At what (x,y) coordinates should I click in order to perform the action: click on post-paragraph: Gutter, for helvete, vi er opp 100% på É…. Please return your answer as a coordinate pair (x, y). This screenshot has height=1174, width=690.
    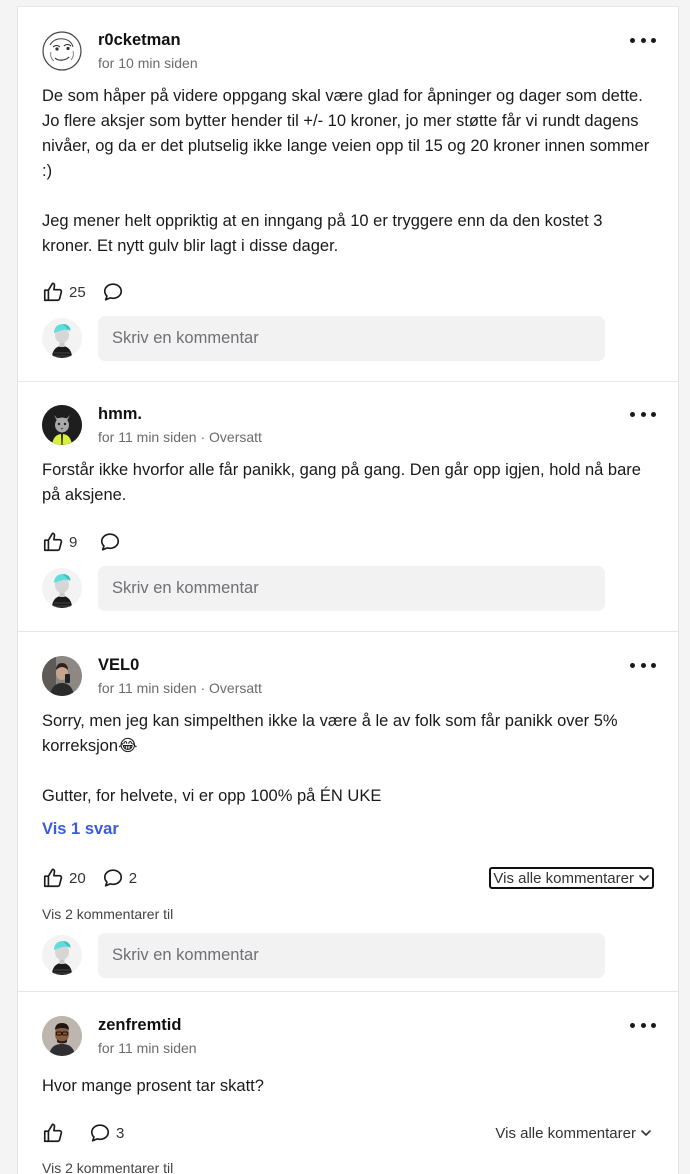
    Looking at the image, I should click on (212, 796).